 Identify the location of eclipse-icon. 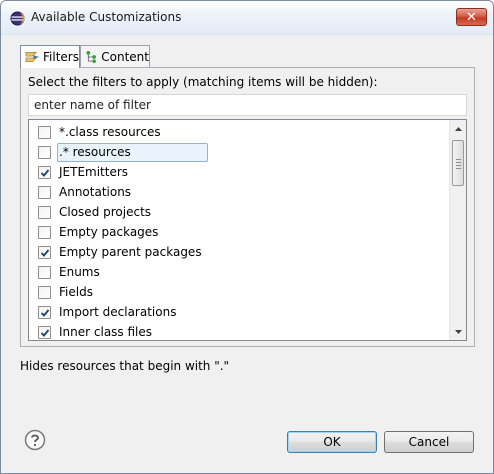
(17, 18).